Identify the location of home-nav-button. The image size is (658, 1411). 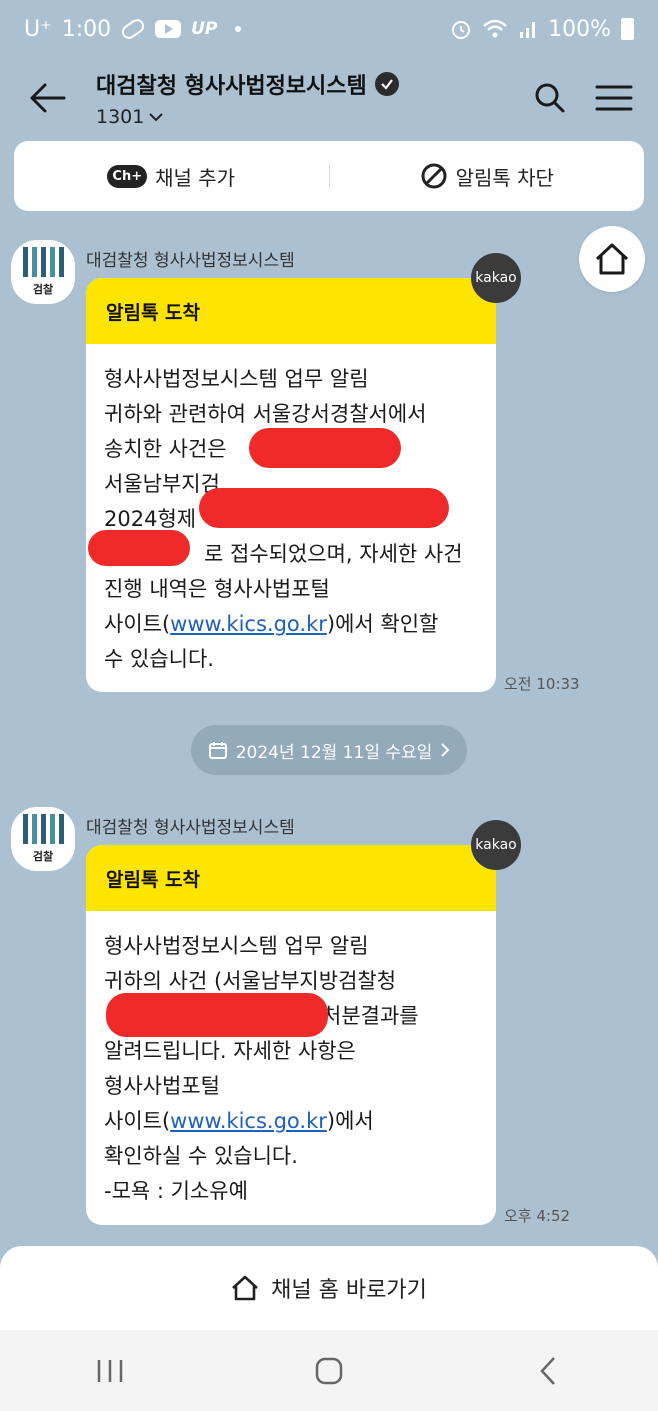
(329, 1371).